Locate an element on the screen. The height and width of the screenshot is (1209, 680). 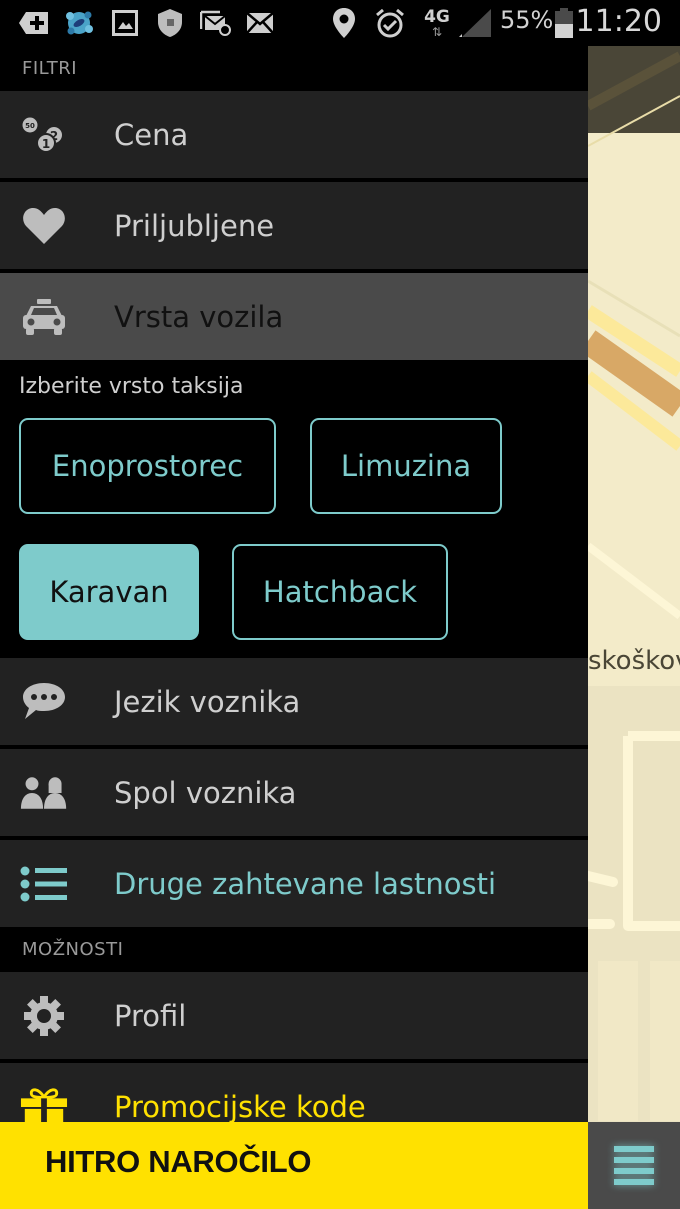
vehicle-option-karavan: Karavan is located at coordinates (109, 592).